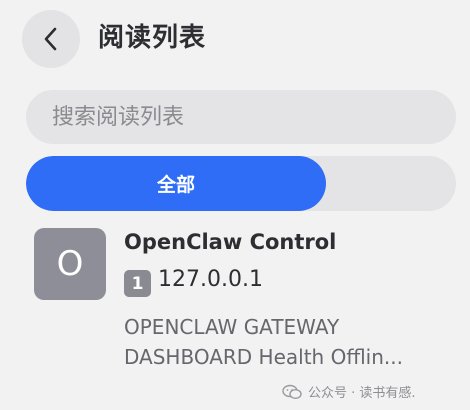  Describe the element at coordinates (176, 183) in the screenshot. I see `segment-all: 全部` at that location.